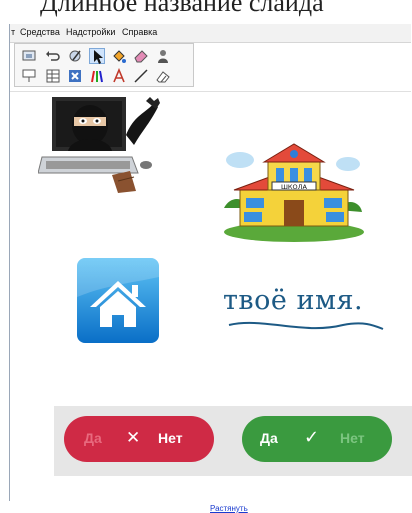  What do you see at coordinates (93, 438) in the screenshot?
I see `no-button-yes-label: Да` at bounding box center [93, 438].